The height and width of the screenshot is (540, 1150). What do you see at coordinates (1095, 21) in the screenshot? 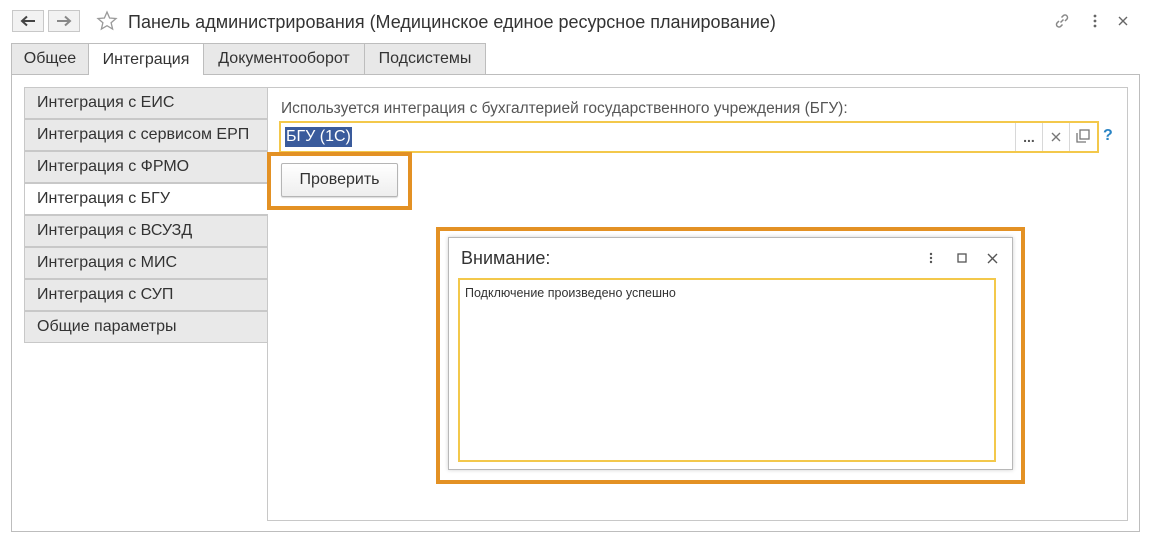
I see `more-vertical-icon` at bounding box center [1095, 21].